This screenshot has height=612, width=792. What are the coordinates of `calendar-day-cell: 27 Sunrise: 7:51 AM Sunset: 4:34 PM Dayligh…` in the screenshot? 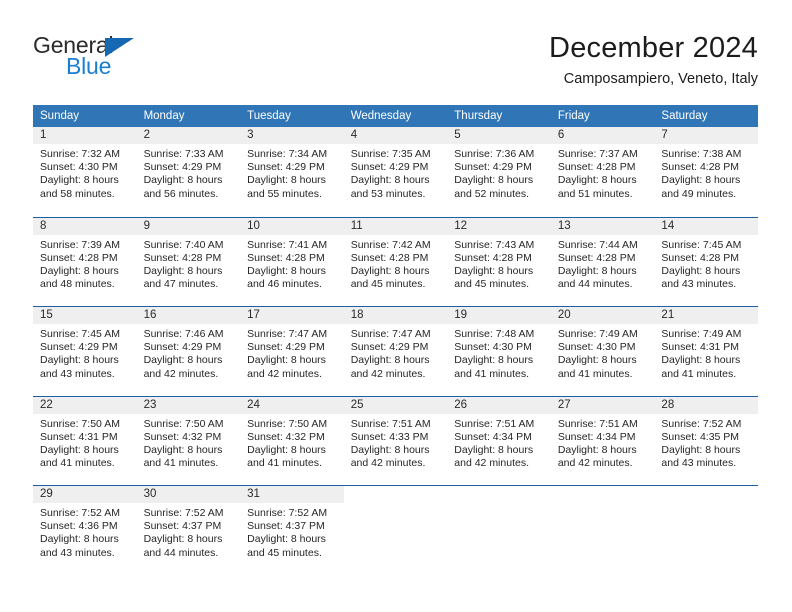 It's located at (602, 440).